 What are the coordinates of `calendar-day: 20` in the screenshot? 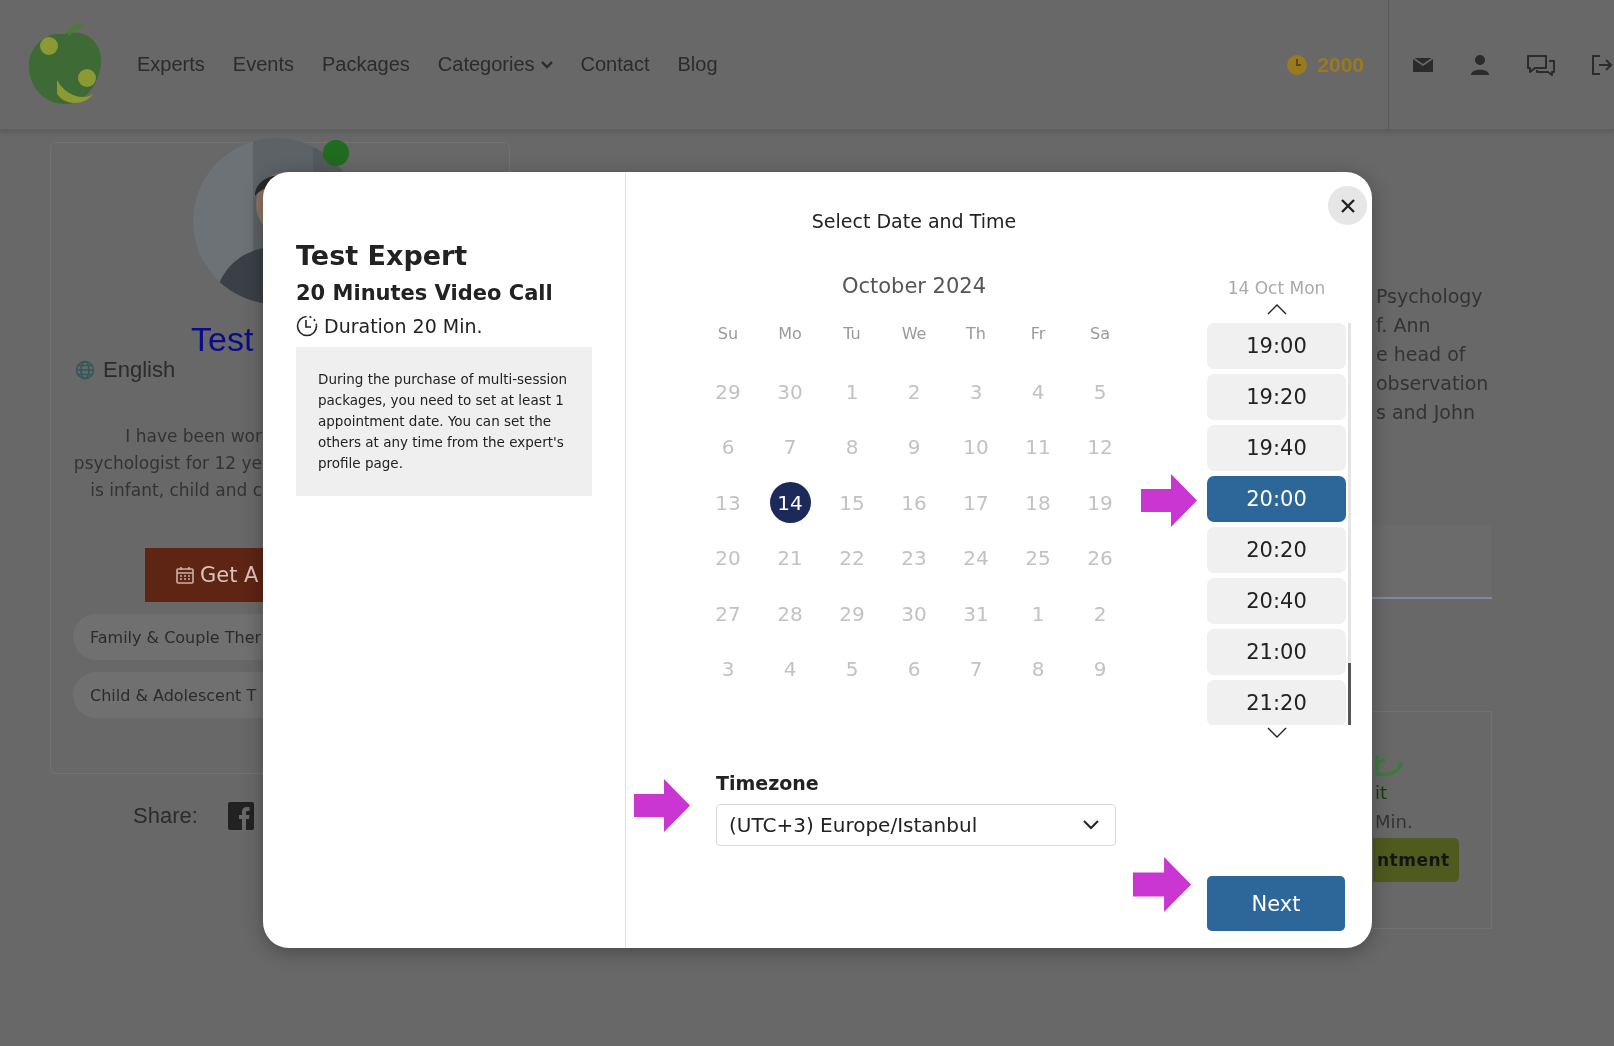 It's located at (728, 558).